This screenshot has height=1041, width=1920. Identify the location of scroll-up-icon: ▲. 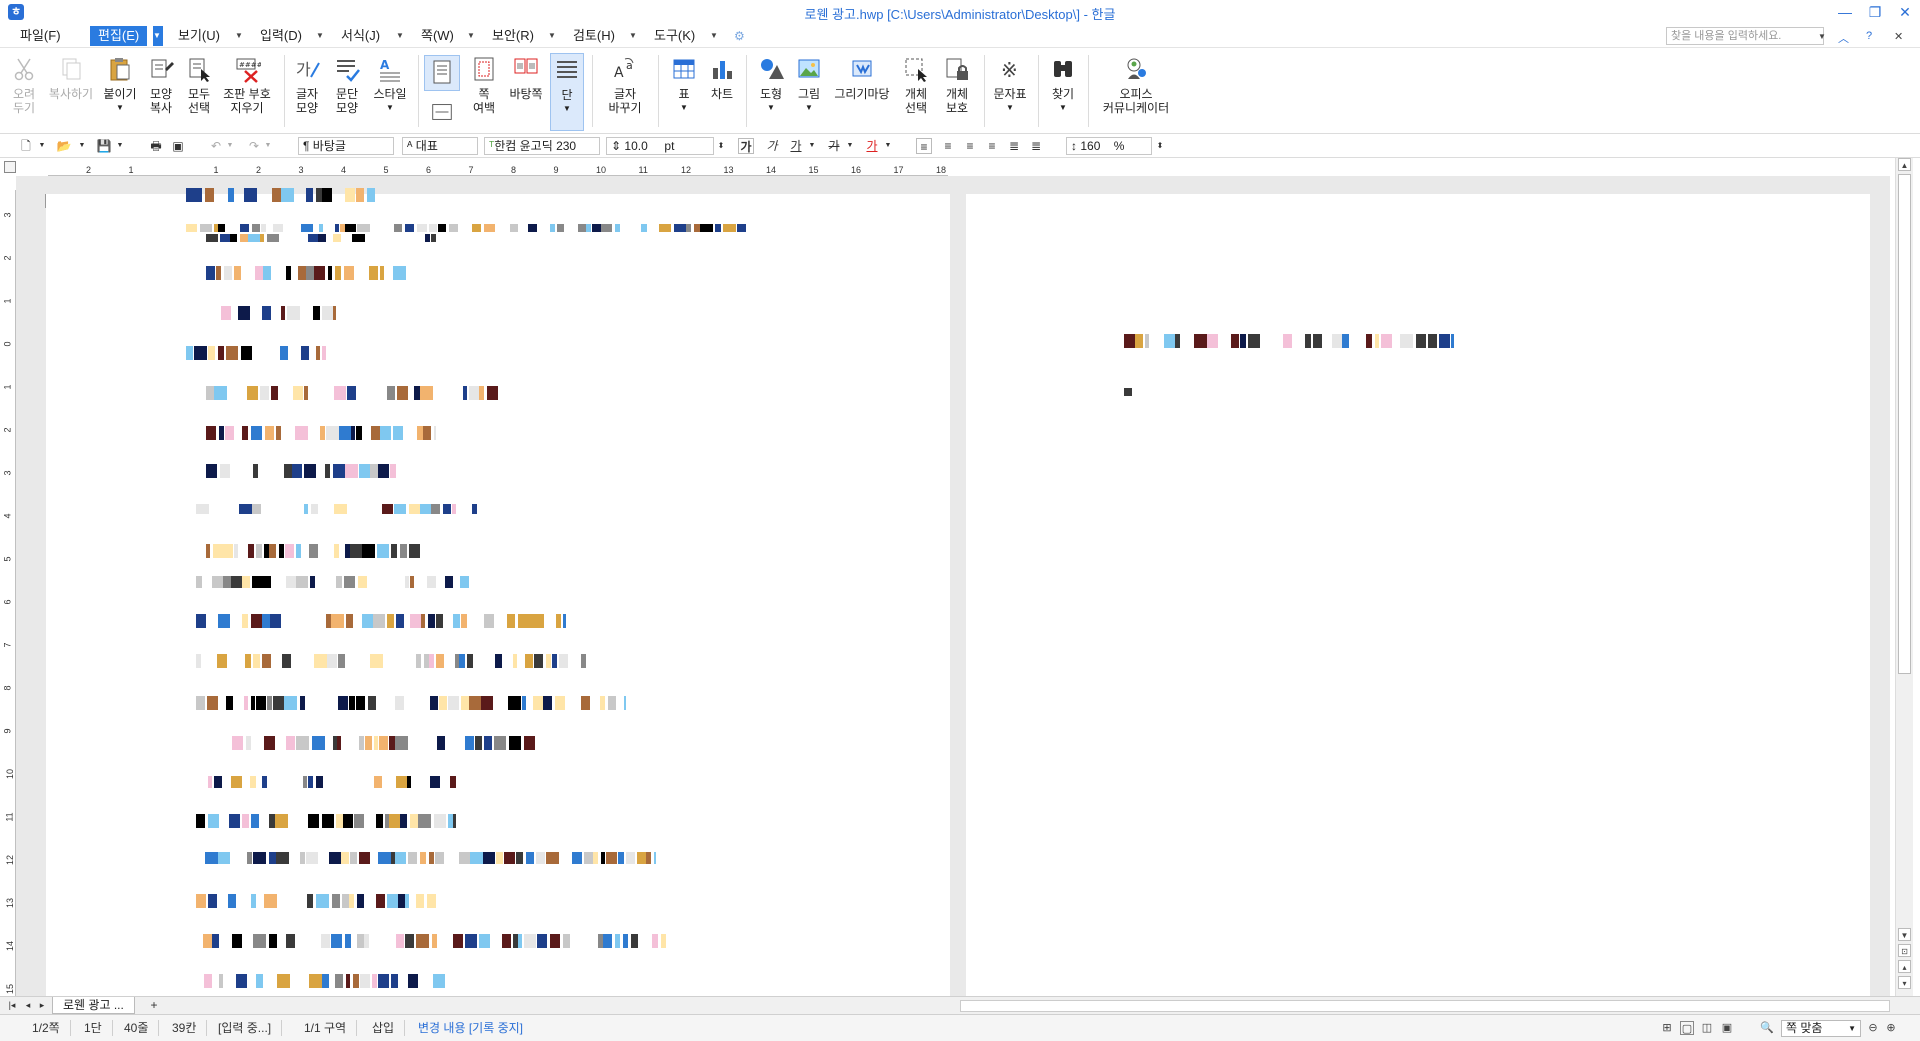
(1904, 164).